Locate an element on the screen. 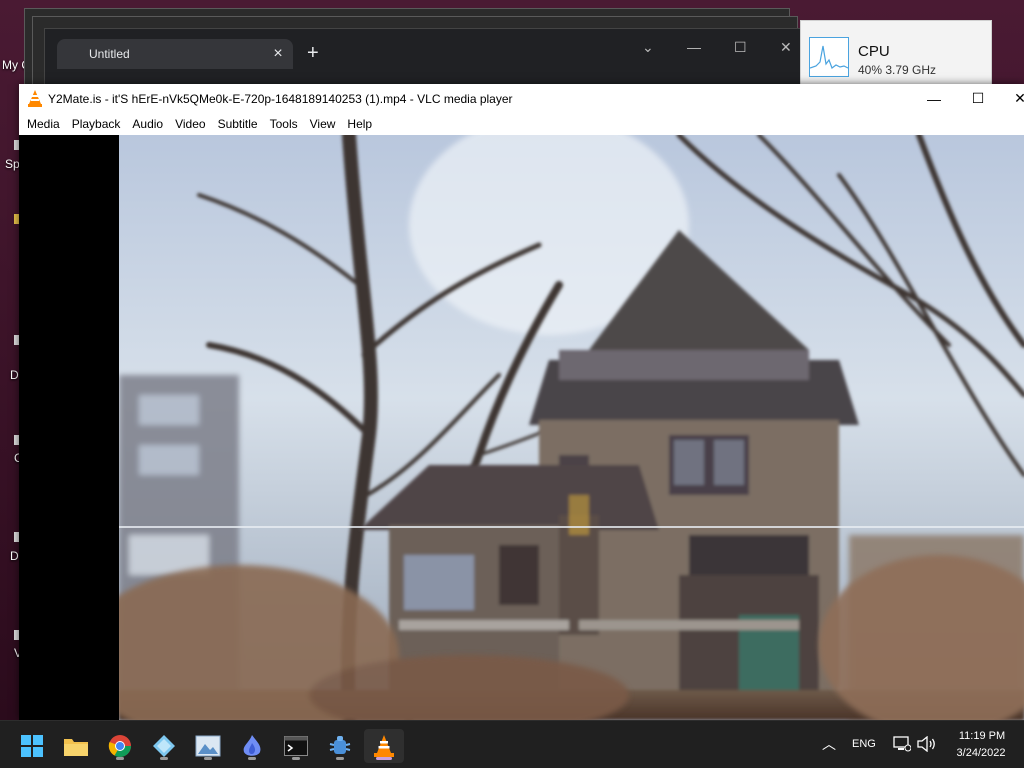 Image resolution: width=1024 pixels, height=768 pixels. chrome-icon is located at coordinates (119, 746).